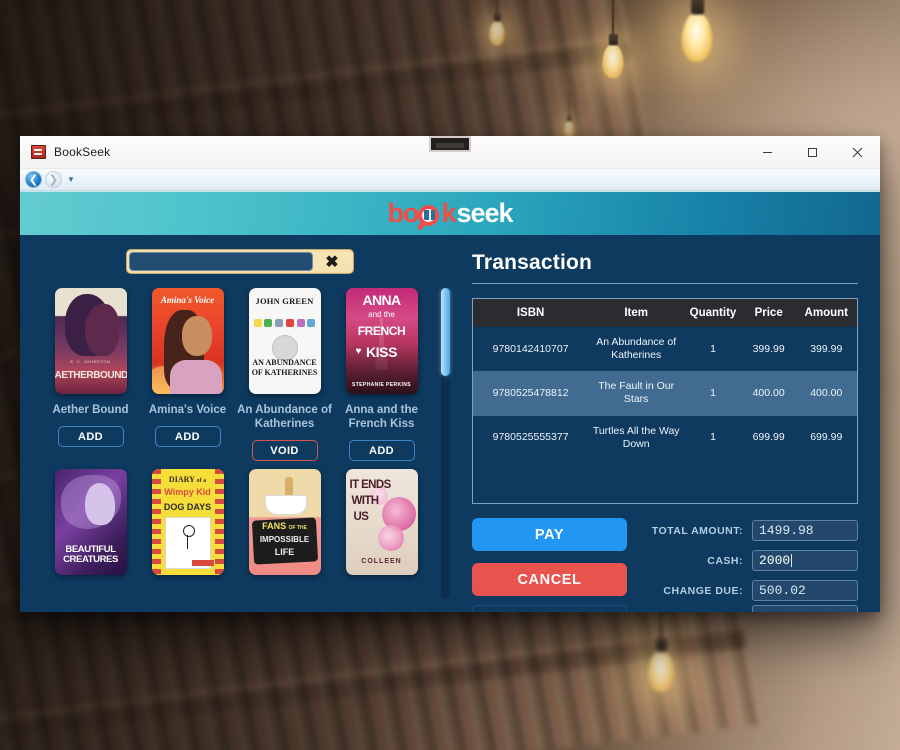  I want to click on catalog-scrollbar, so click(445, 443).